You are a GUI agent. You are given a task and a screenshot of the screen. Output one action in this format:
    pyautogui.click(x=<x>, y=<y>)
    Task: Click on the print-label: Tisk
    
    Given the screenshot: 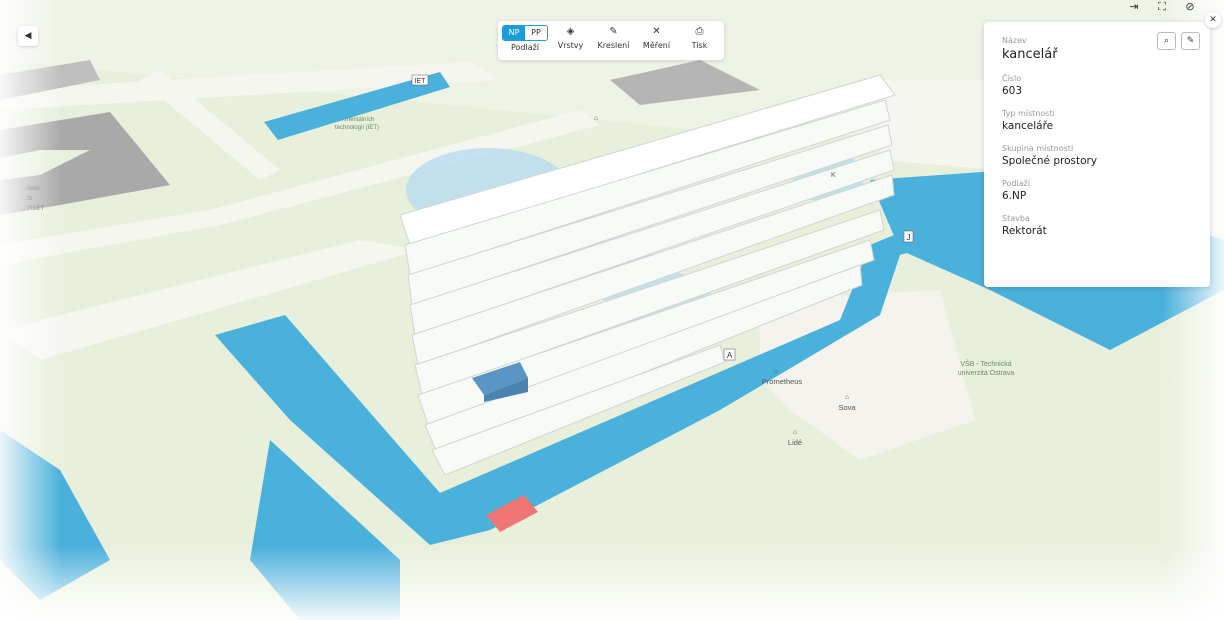 What is the action you would take?
    pyautogui.click(x=699, y=45)
    